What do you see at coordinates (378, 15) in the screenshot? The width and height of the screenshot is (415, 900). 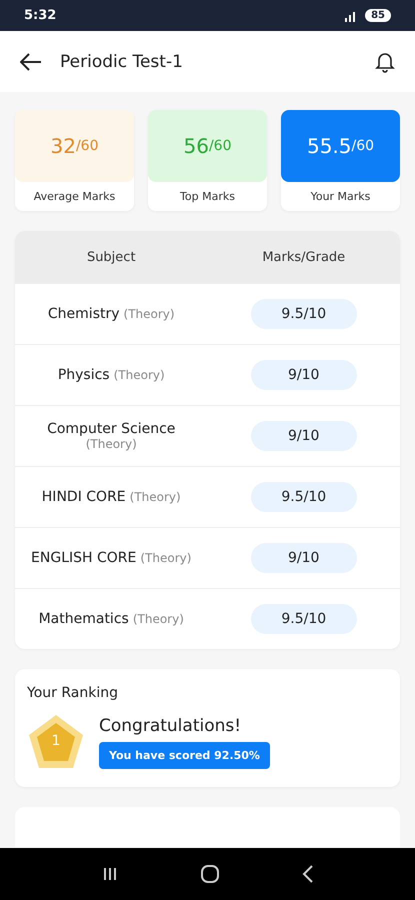 I see `battery-level: 85` at bounding box center [378, 15].